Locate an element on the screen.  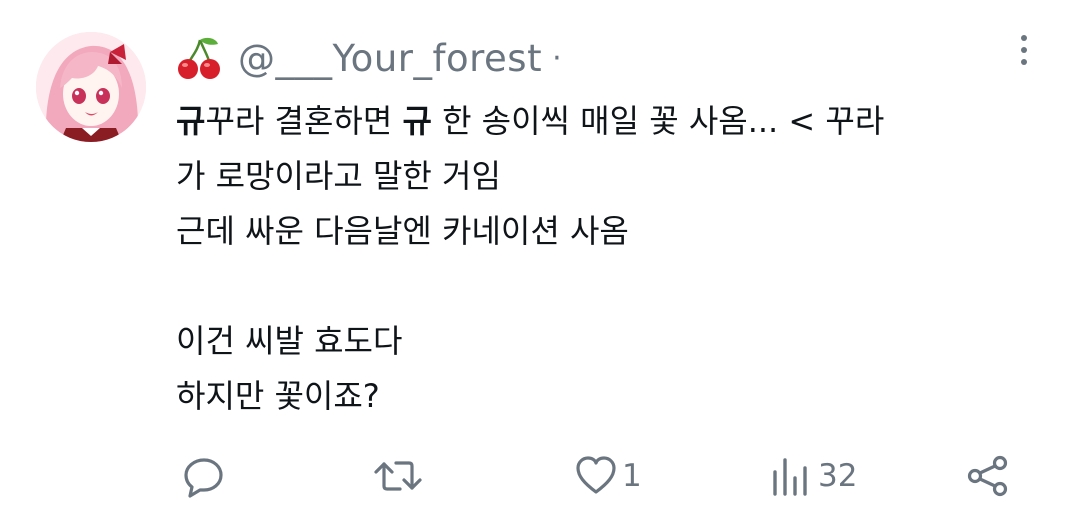
action-bar: 1 32 is located at coordinates (606, 476).